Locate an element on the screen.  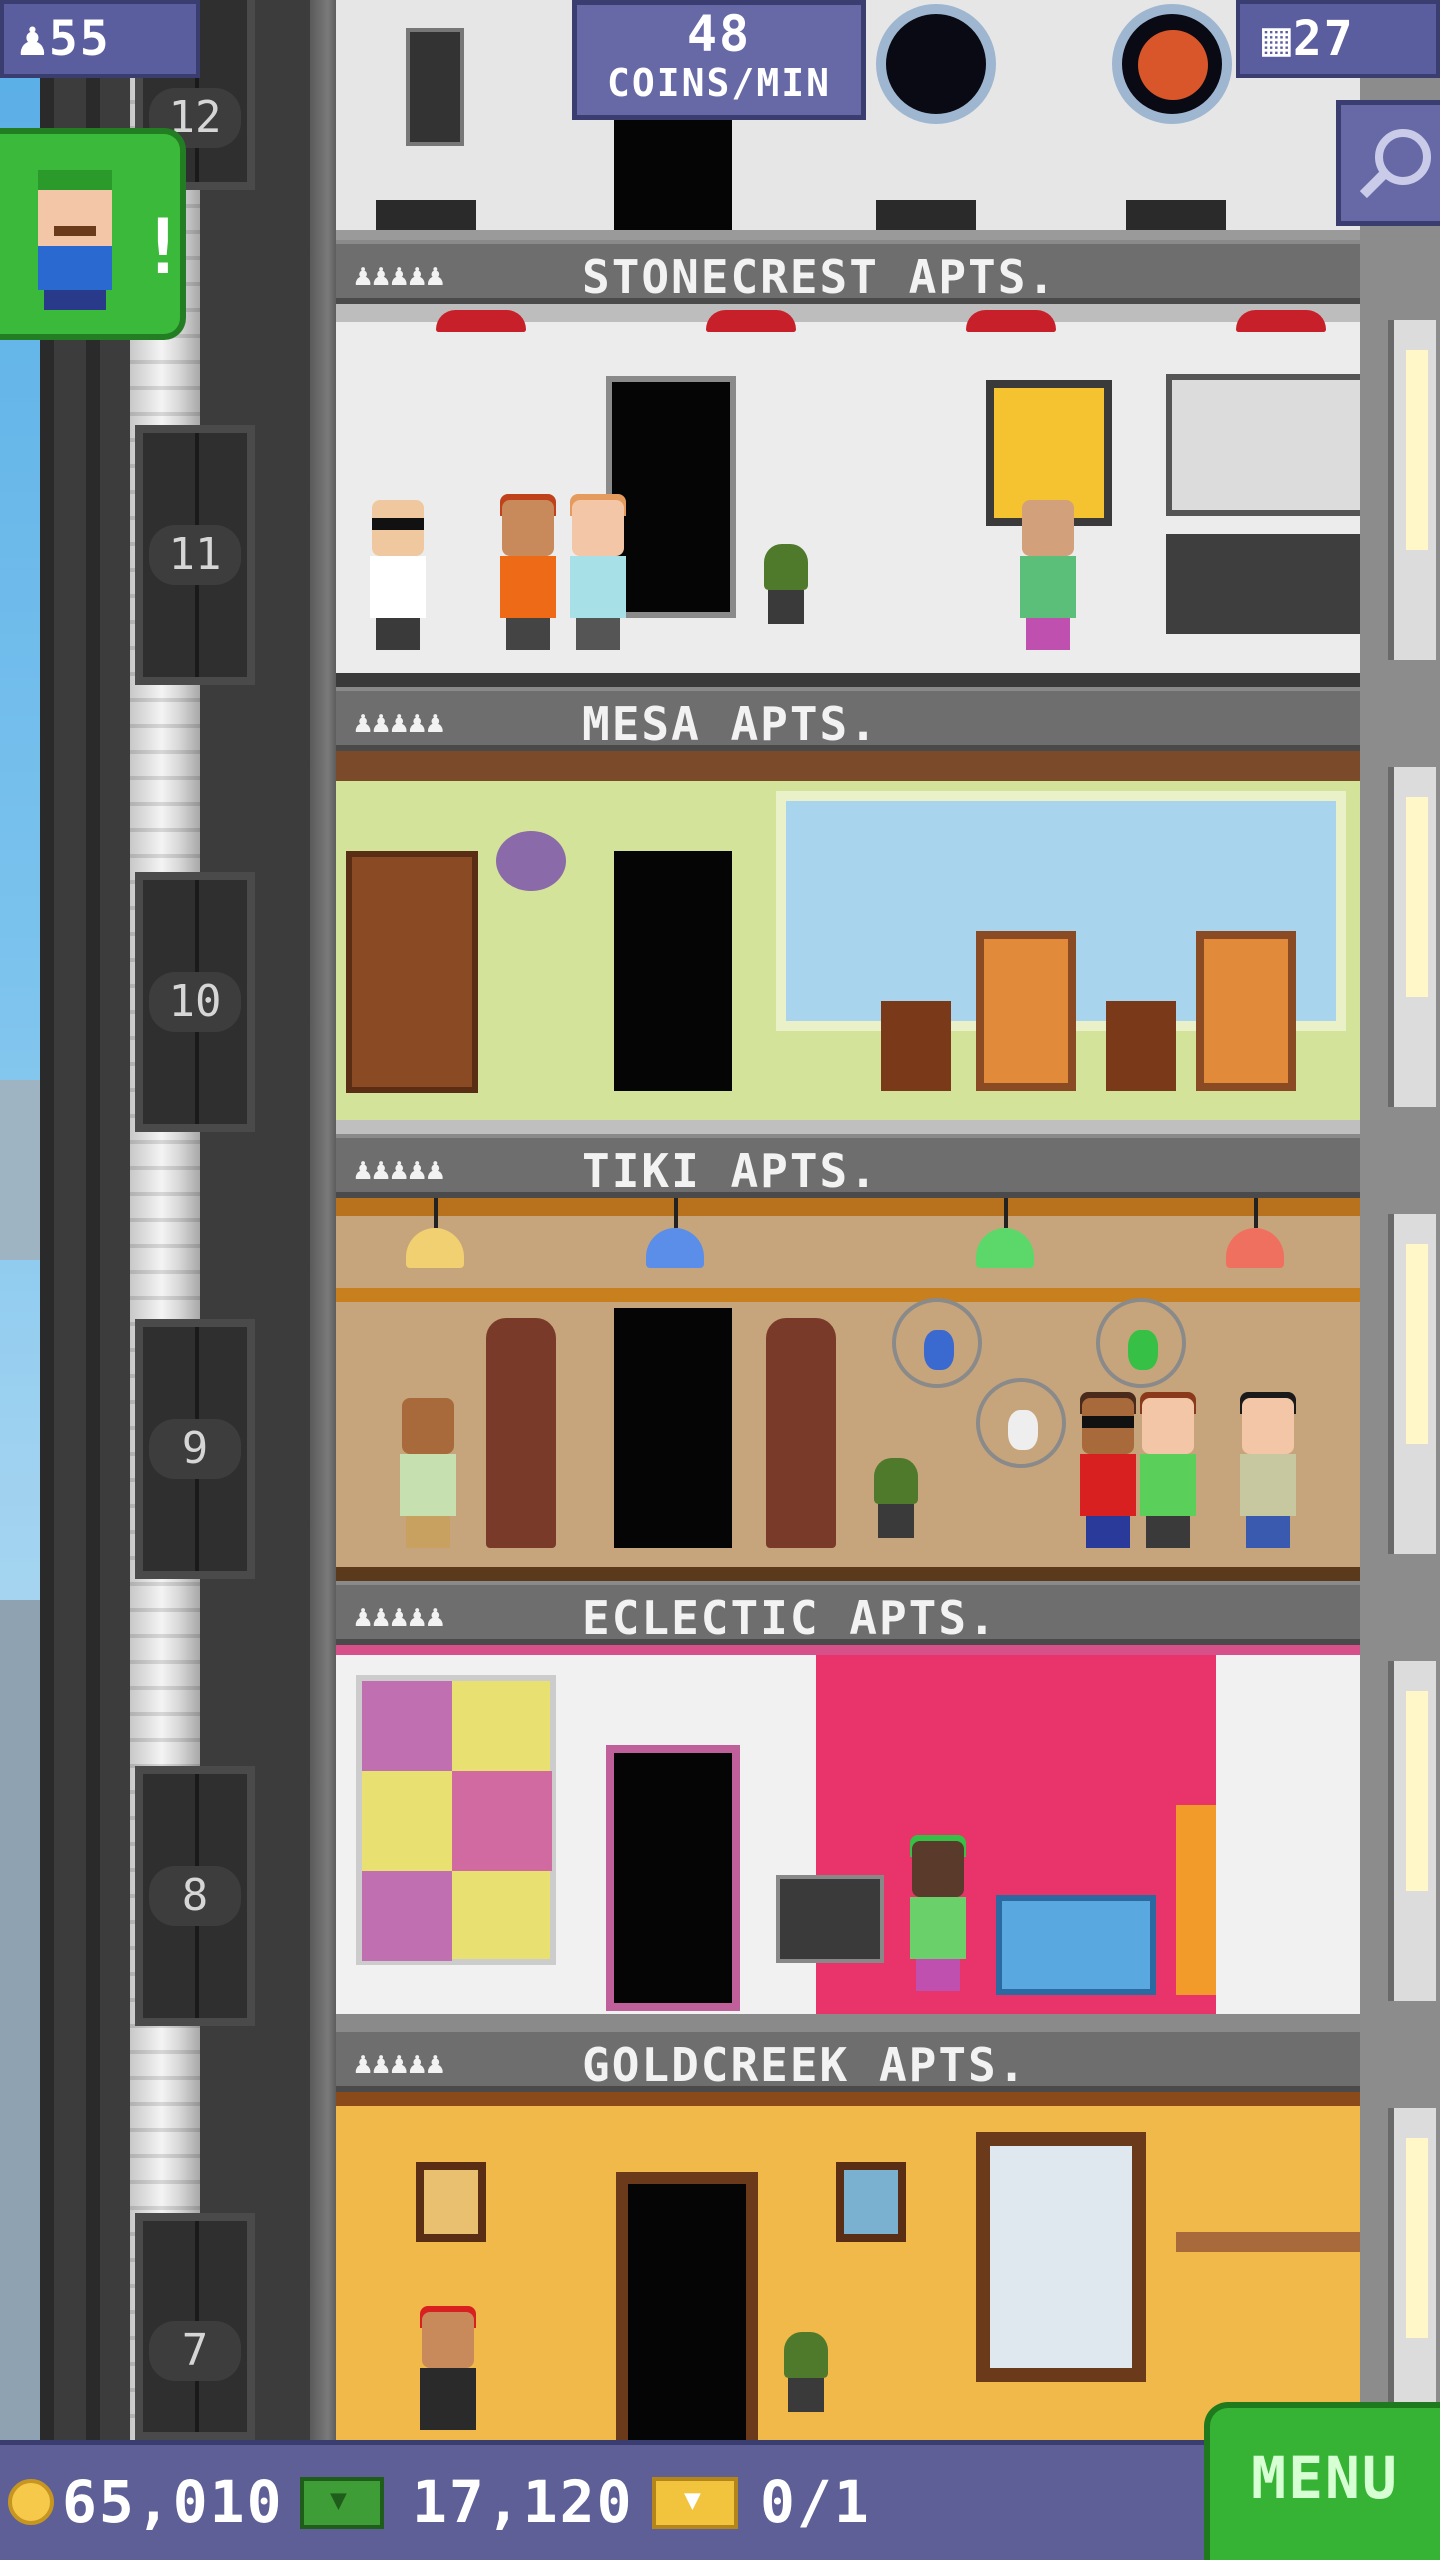
tiki-statue is located at coordinates (801, 1433).